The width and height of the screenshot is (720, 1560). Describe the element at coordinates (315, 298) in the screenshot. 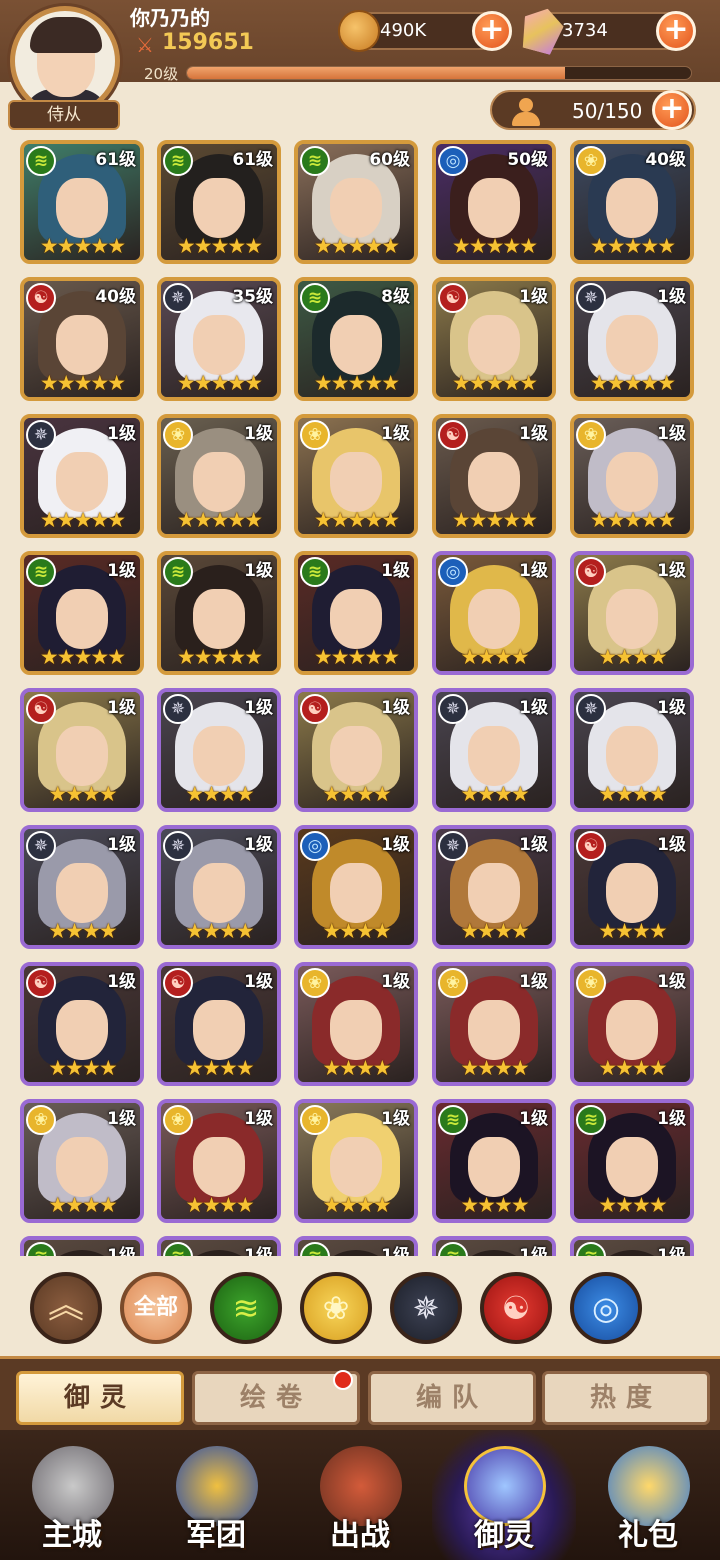

I see `green-faction-icon: ≋` at that location.